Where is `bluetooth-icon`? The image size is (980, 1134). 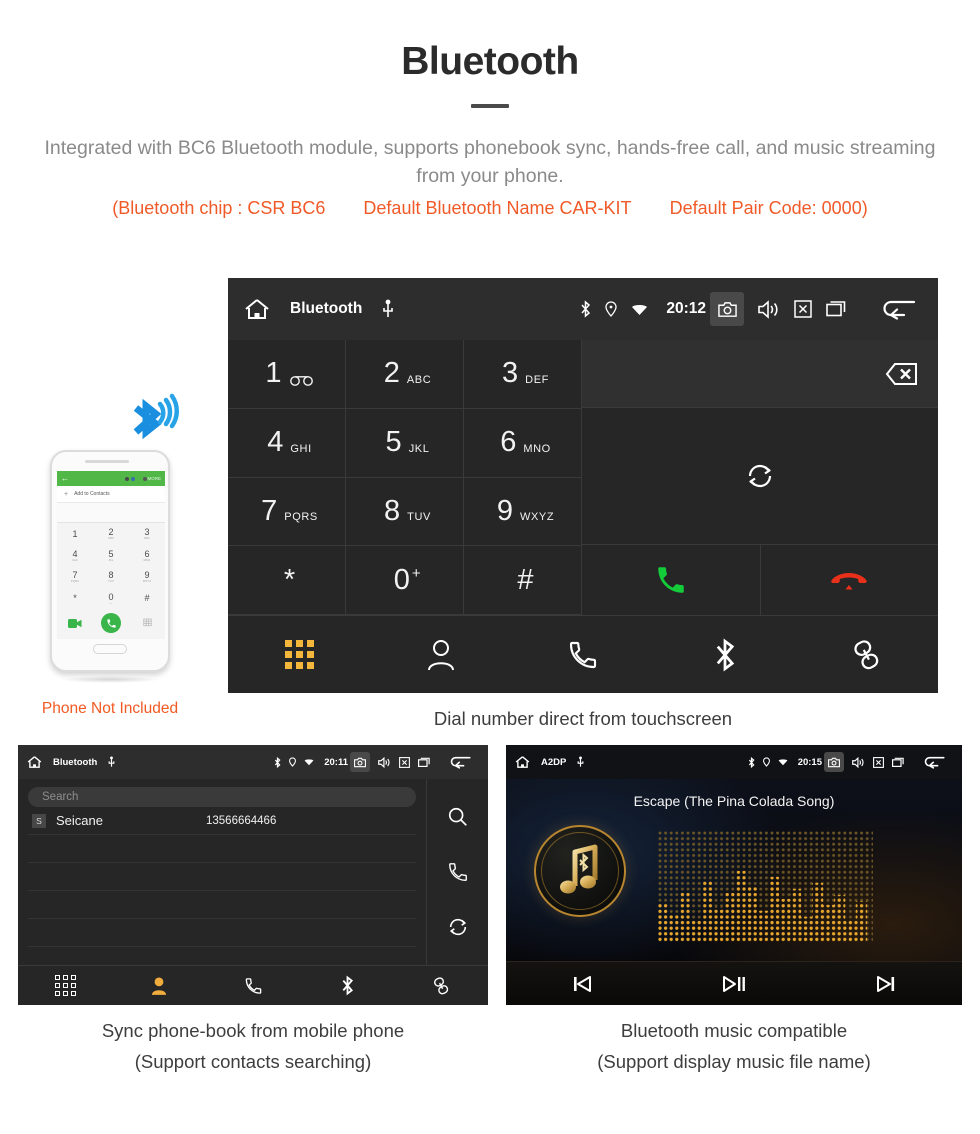 bluetooth-icon is located at coordinates (347, 985).